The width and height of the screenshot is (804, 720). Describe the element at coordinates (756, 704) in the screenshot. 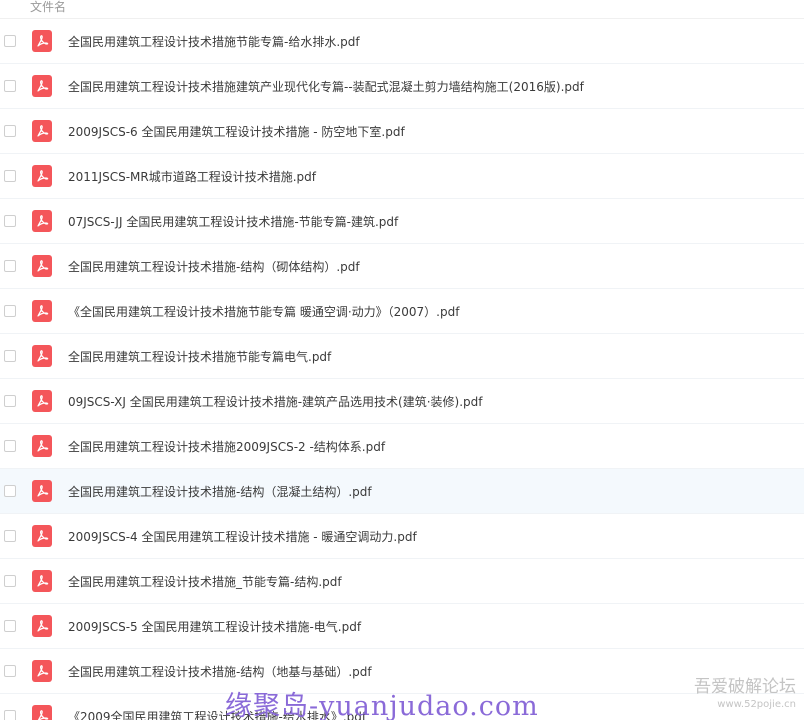

I see `site-watermark-url: www.52pojie.cn` at that location.